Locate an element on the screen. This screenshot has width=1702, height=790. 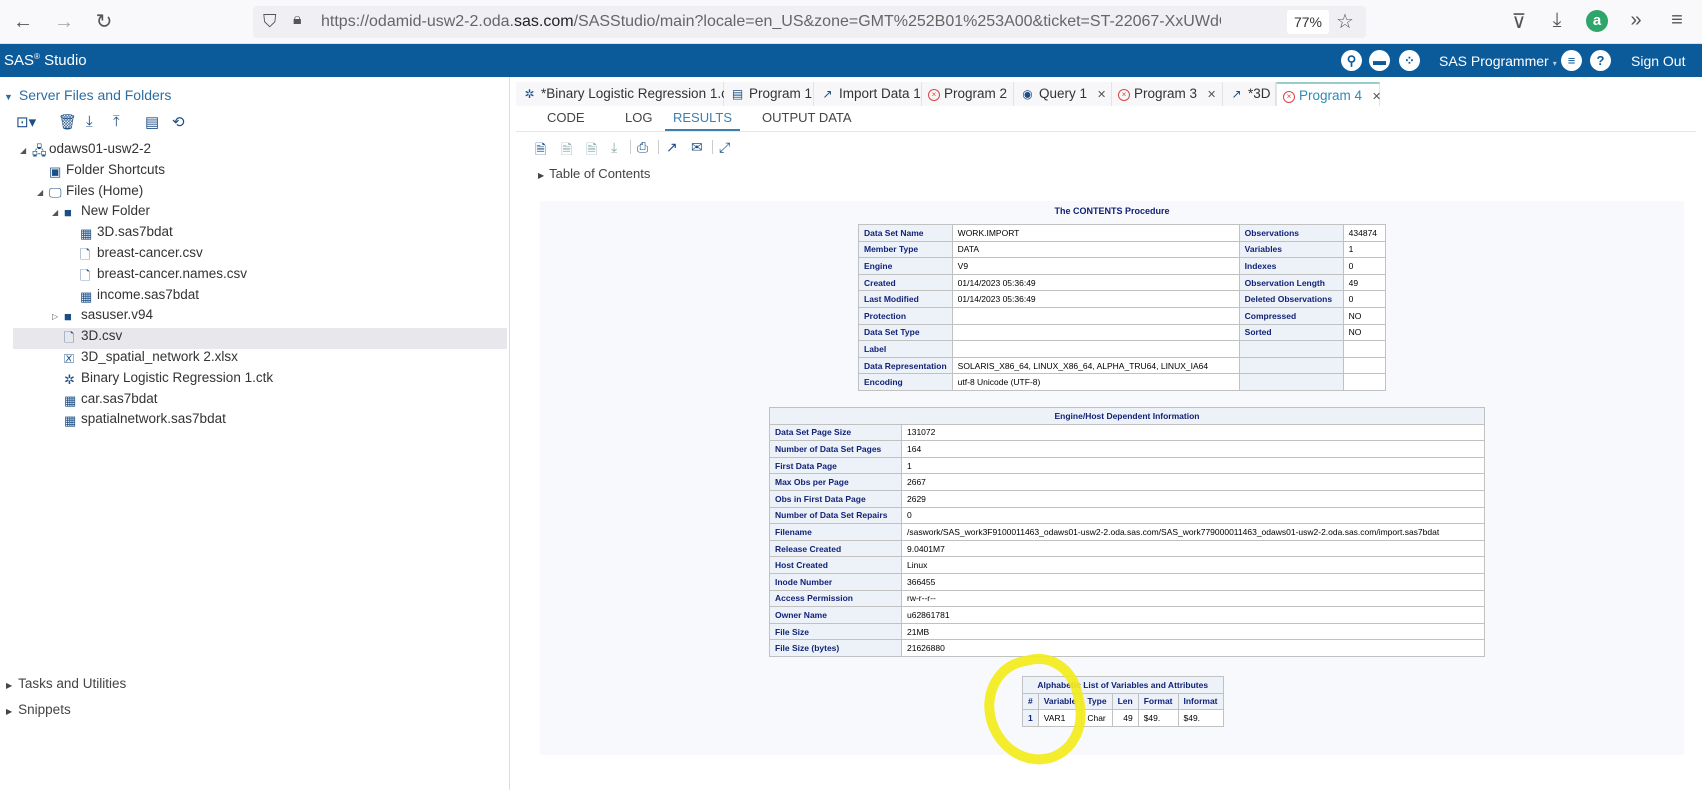
open-folder-icon: ▬ is located at coordinates (1379, 60).